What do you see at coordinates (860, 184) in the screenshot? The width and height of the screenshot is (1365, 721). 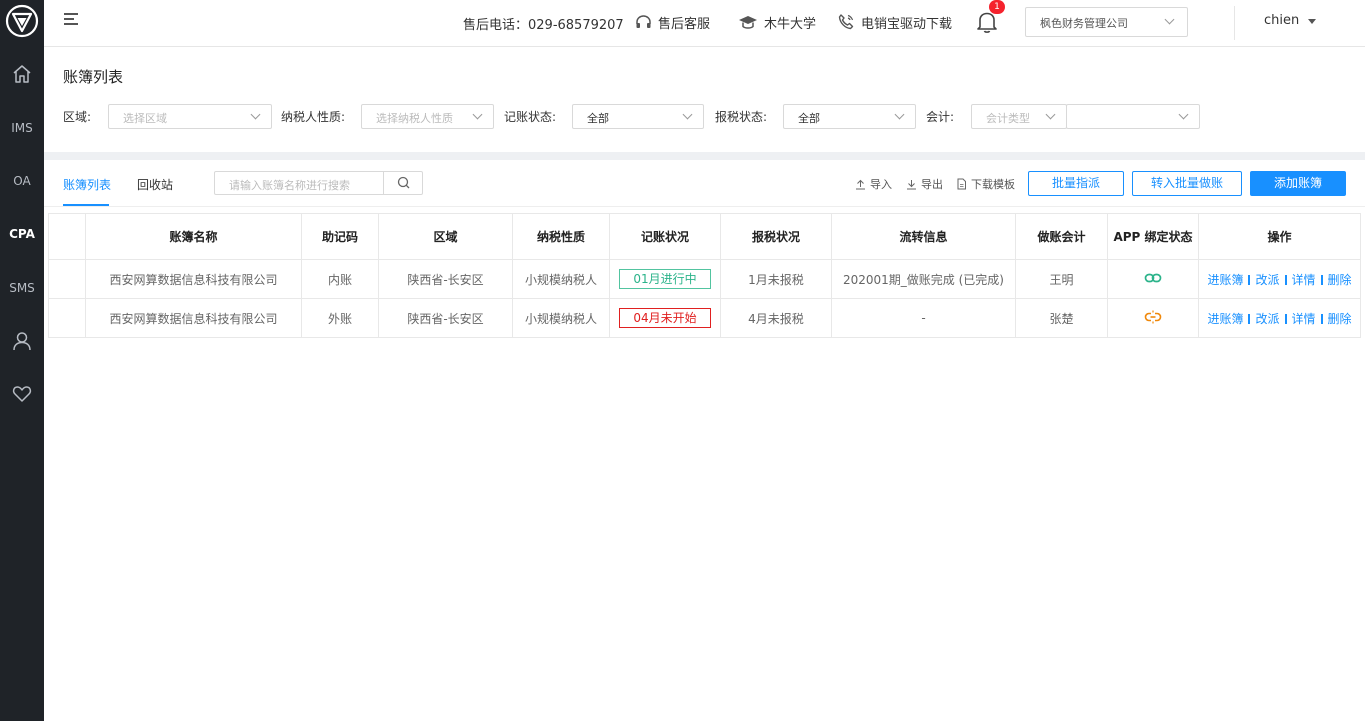 I see `upload-icon` at bounding box center [860, 184].